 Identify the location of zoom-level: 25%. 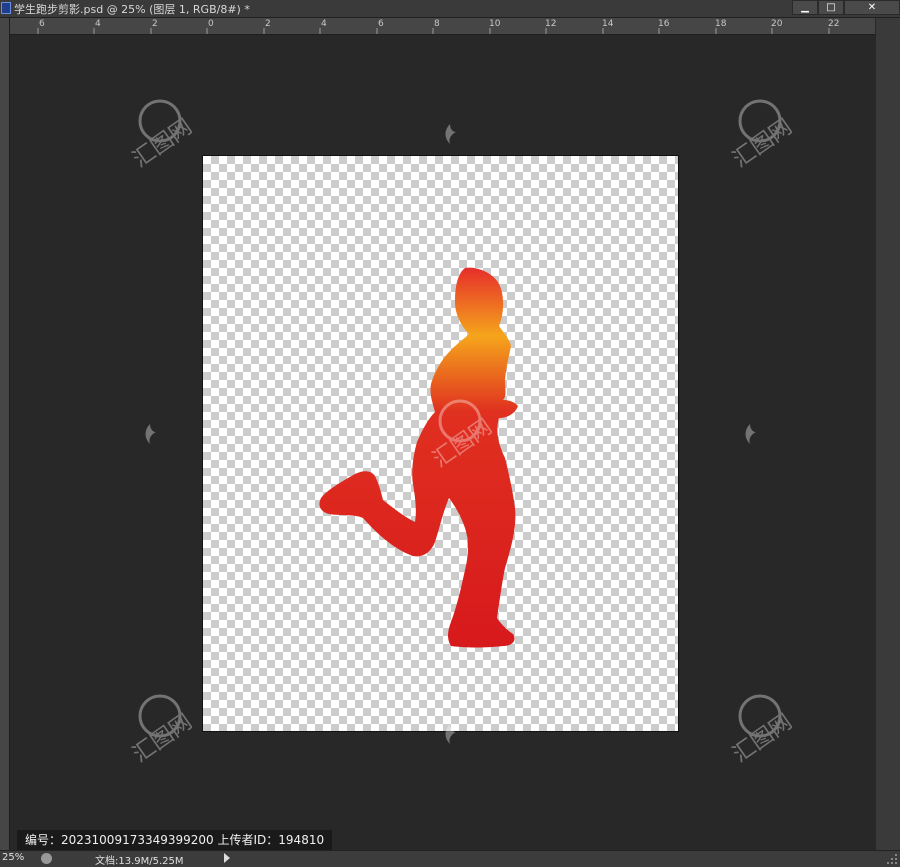
(13, 857).